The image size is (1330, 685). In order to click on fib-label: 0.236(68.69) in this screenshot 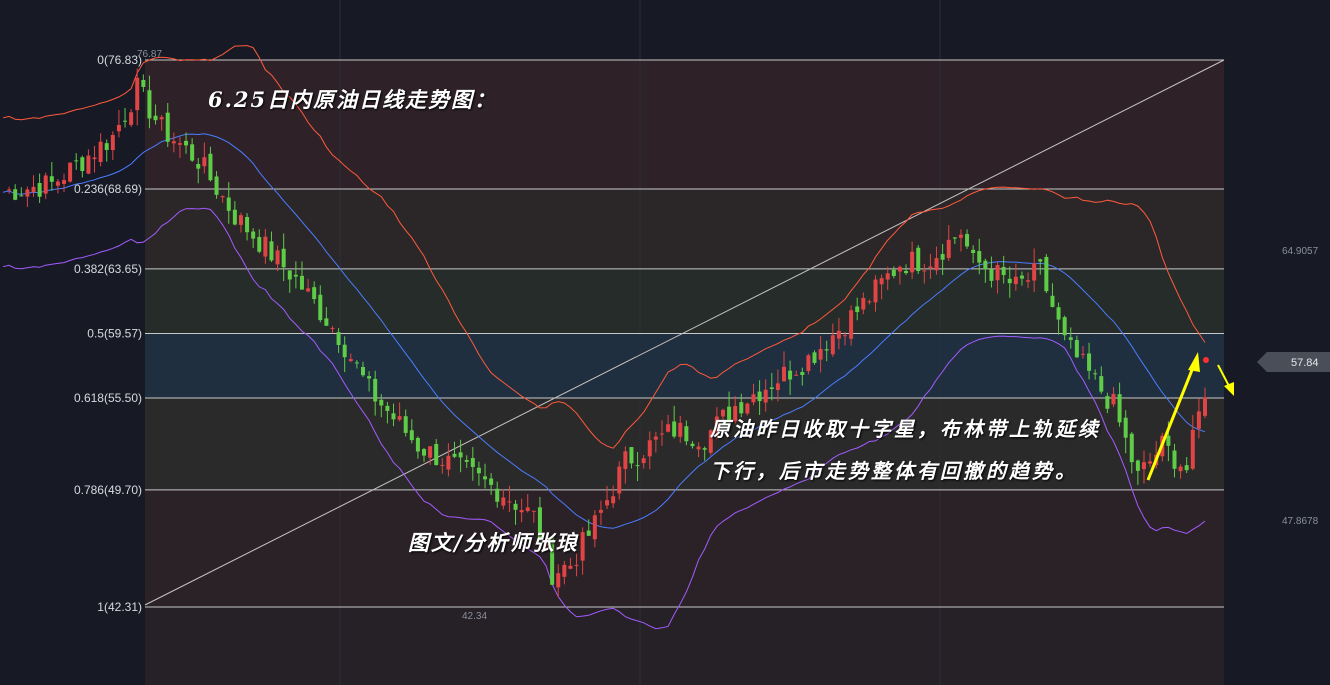, I will do `click(108, 189)`.